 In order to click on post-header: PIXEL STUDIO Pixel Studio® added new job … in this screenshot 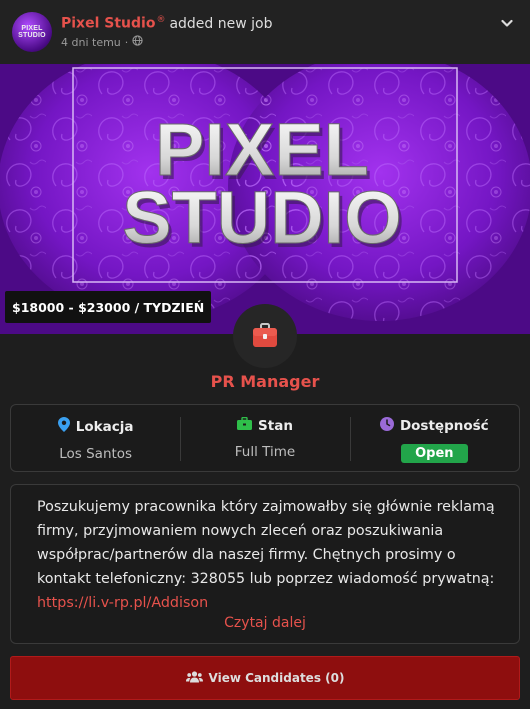, I will do `click(265, 32)`.